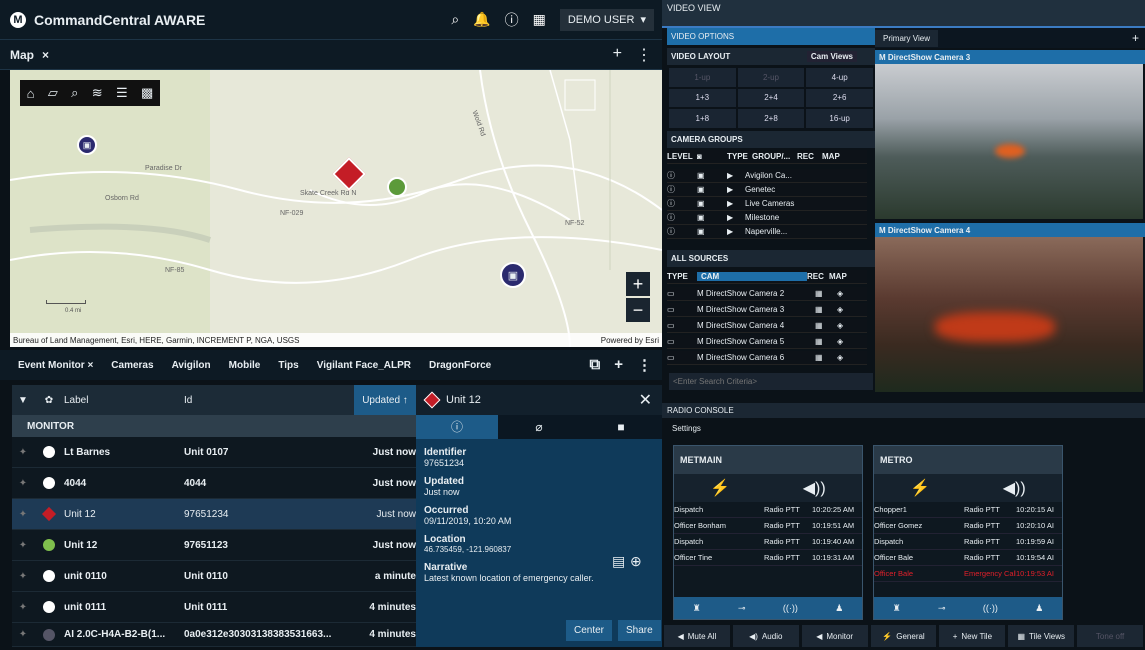  What do you see at coordinates (767, 190) in the screenshot?
I see `list-item: ⓘ ▣ ▶ Genetec` at bounding box center [767, 190].